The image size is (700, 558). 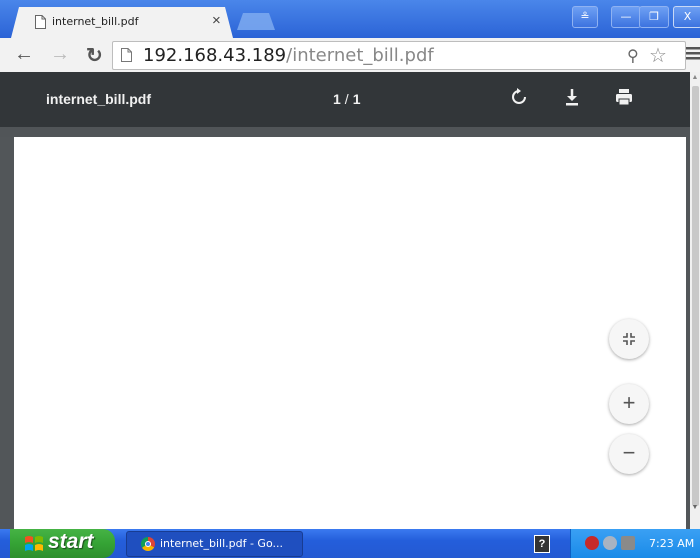 I want to click on fit-to-page-button, so click(x=629, y=339).